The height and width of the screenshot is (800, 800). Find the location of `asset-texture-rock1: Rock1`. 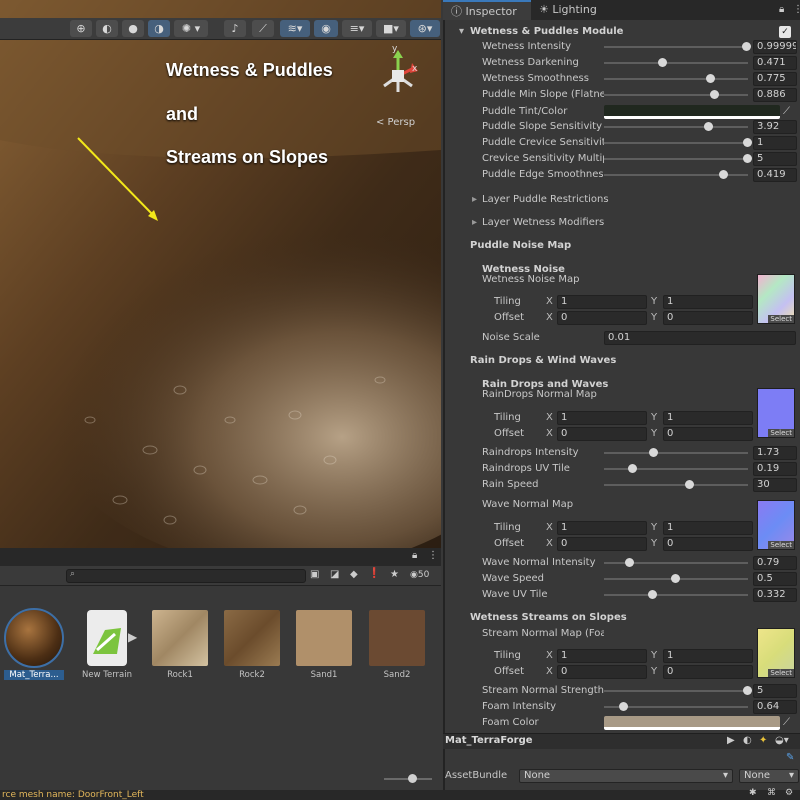

asset-texture-rock1: Rock1 is located at coordinates (180, 645).